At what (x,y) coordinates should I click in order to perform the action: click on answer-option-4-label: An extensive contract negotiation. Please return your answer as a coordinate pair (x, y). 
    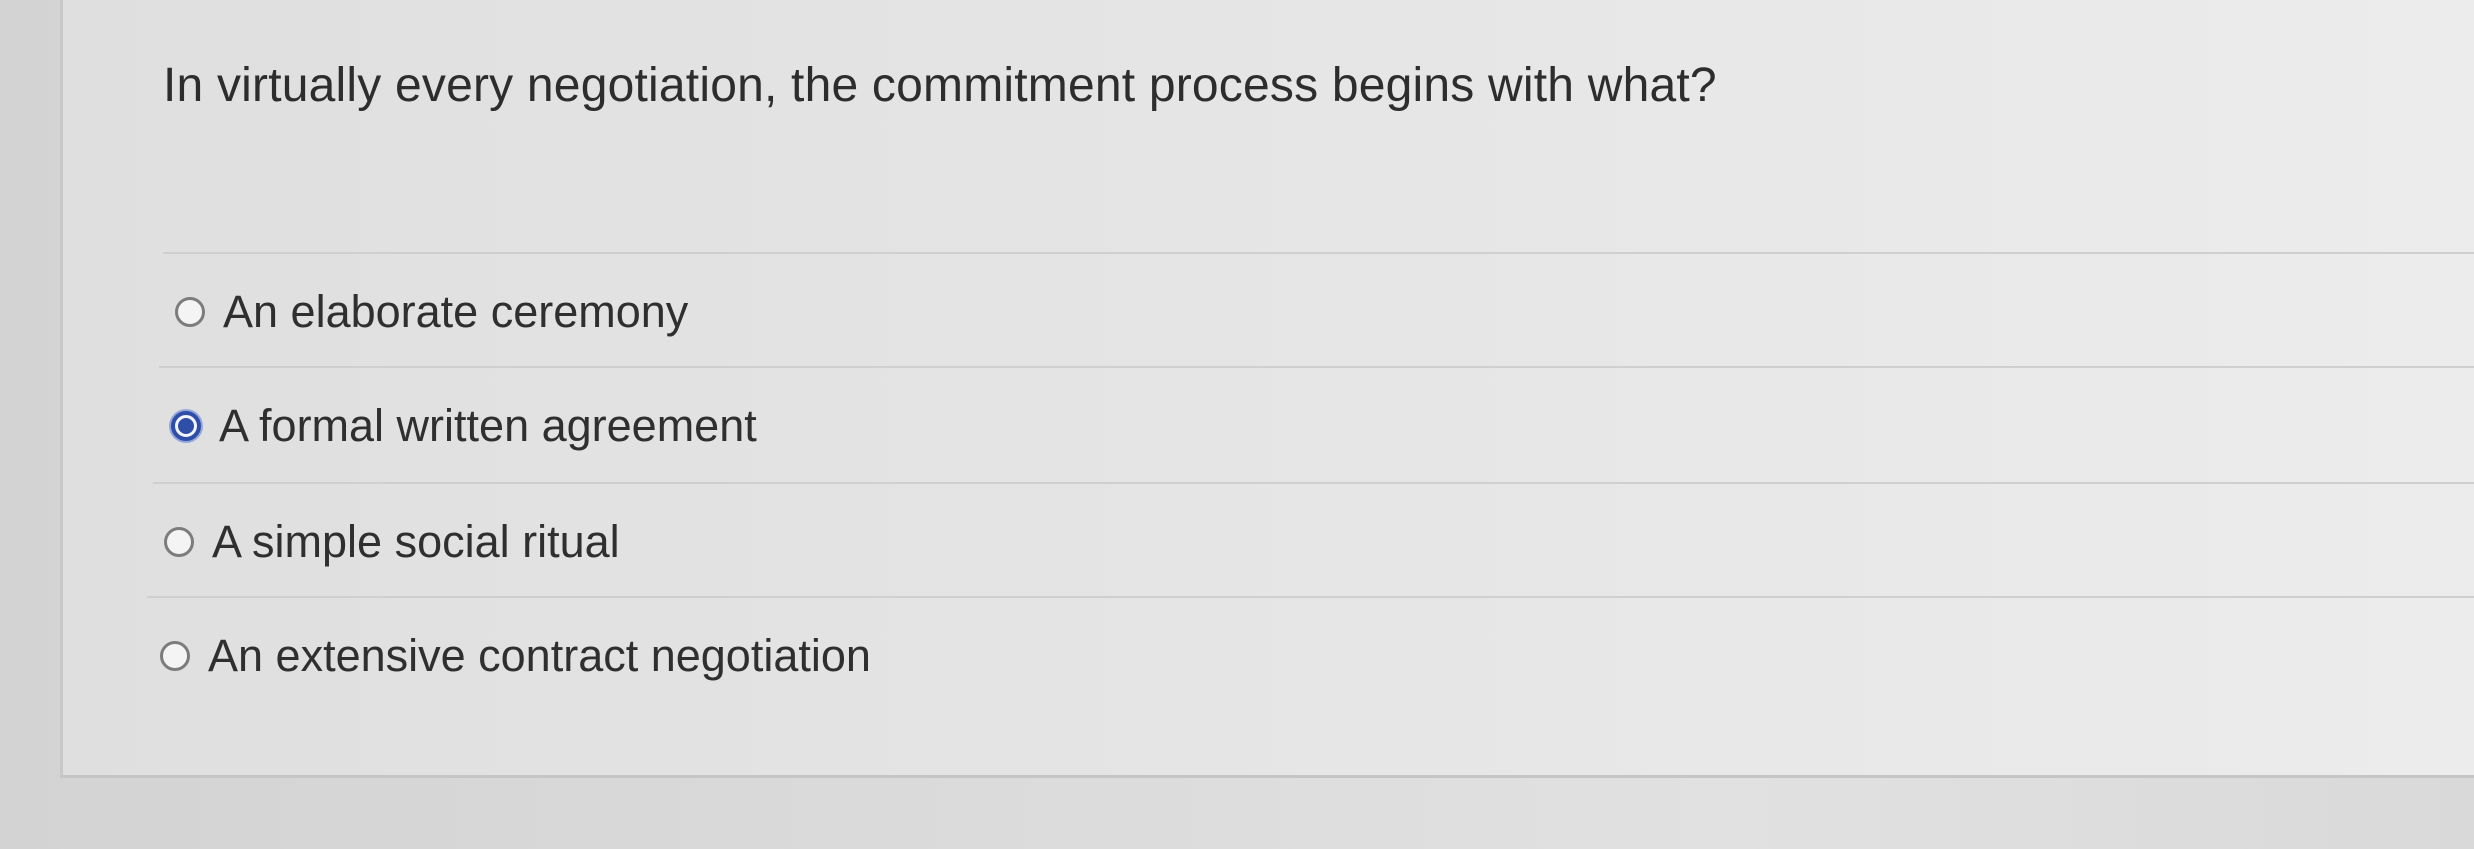
    Looking at the image, I should click on (539, 655).